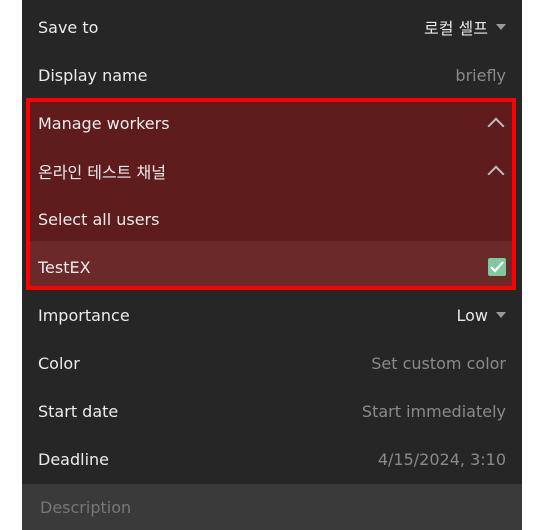  What do you see at coordinates (73, 459) in the screenshot?
I see `deadline-label: Deadline` at bounding box center [73, 459].